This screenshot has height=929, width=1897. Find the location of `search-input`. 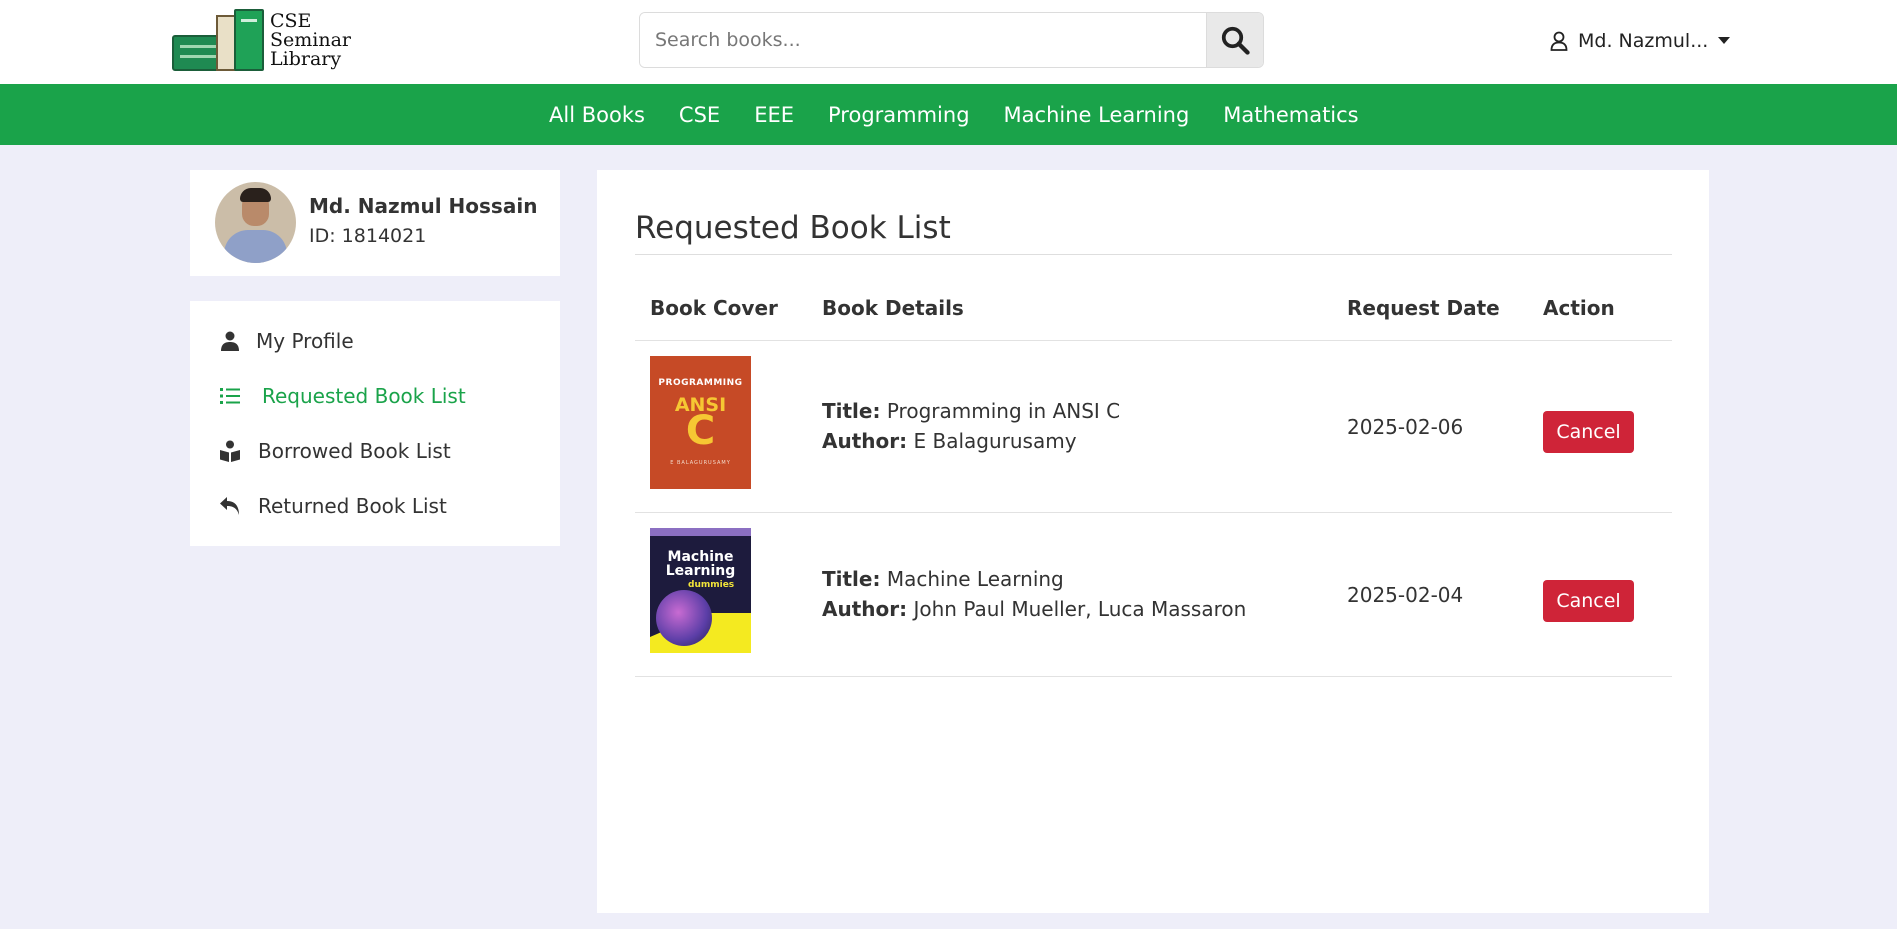

search-input is located at coordinates (923, 40).